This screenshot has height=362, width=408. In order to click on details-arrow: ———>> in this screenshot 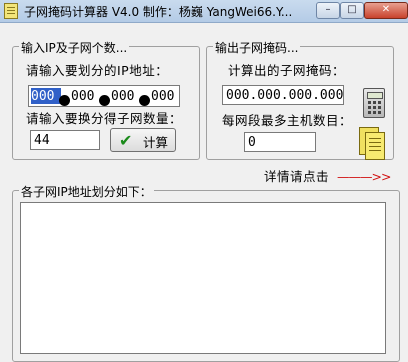, I will do `click(364, 176)`.